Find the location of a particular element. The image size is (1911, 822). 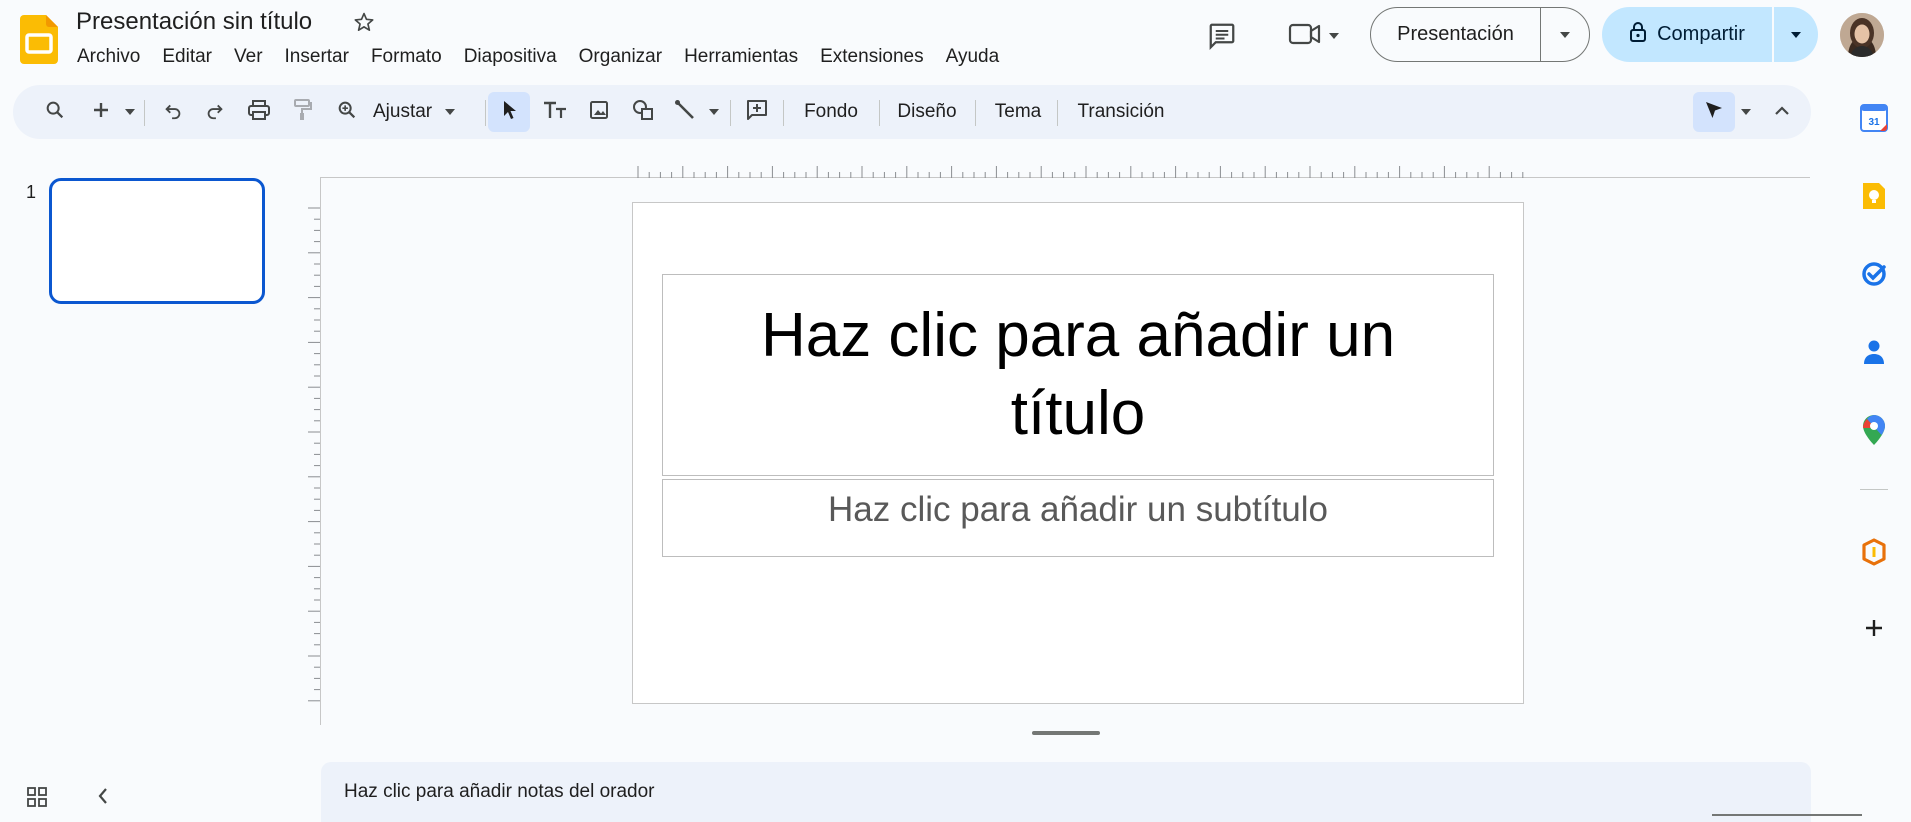

avatar is located at coordinates (1862, 35).